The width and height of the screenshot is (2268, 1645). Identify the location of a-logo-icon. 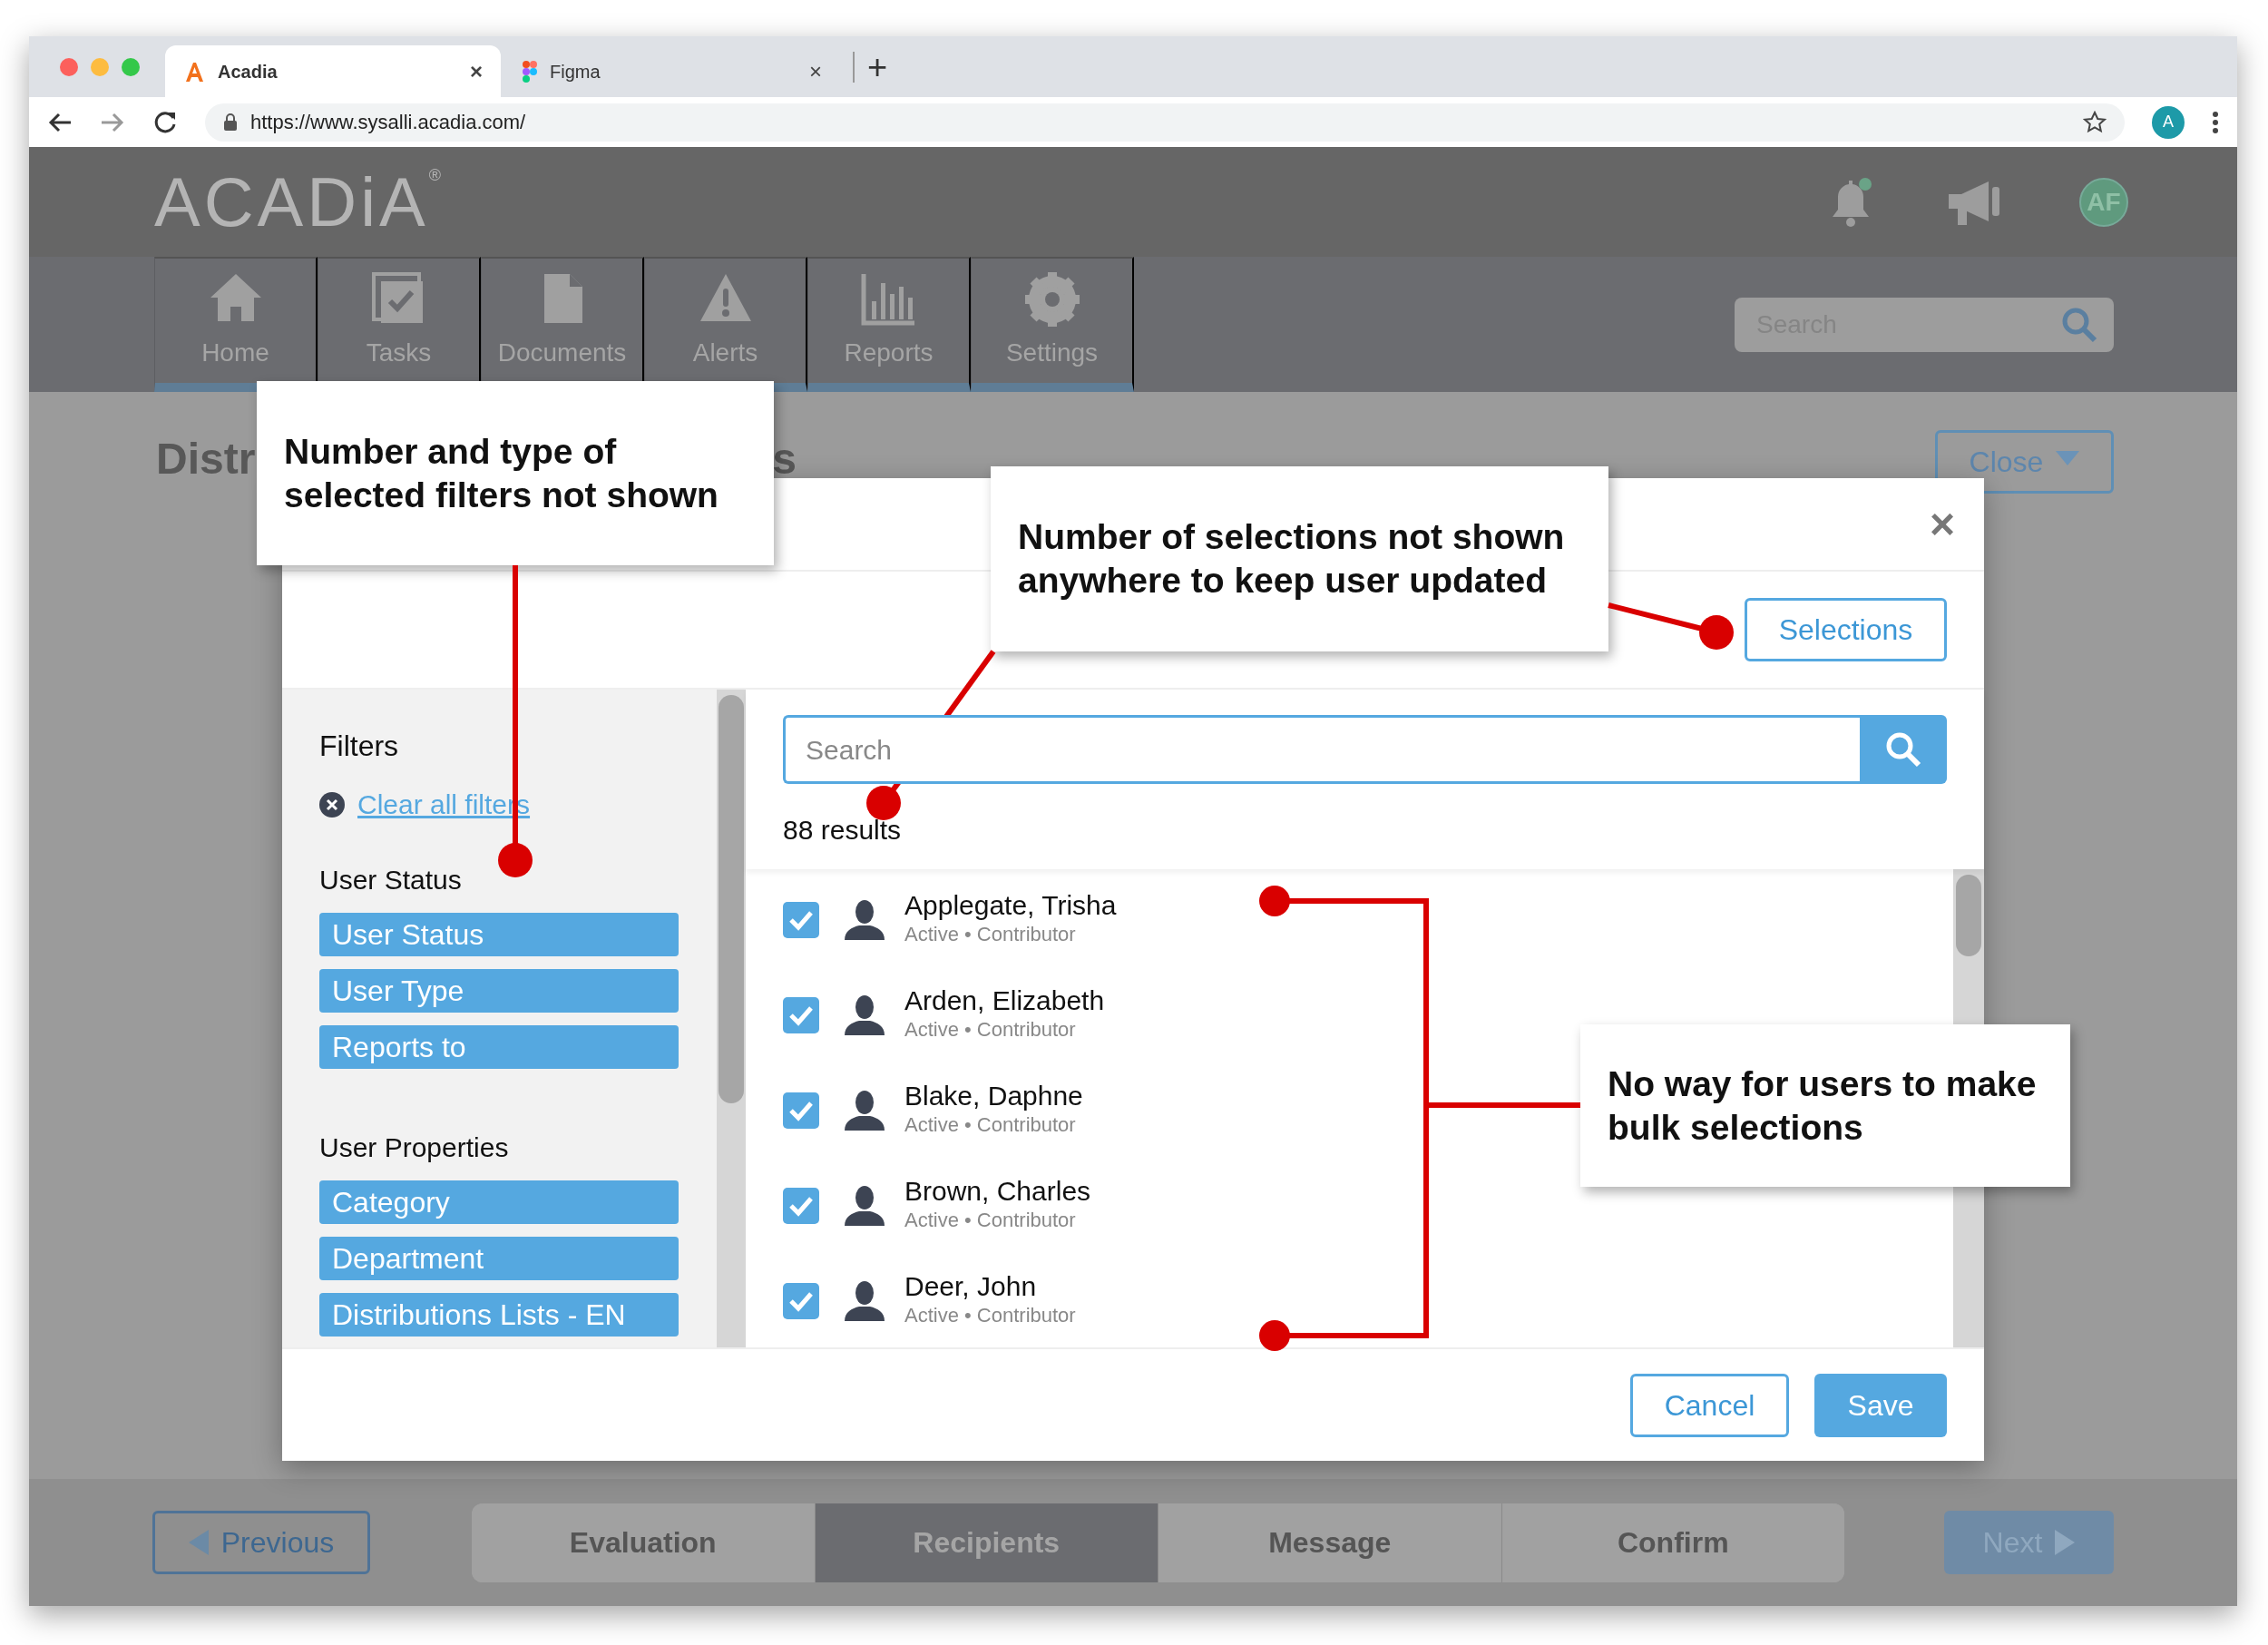
(194, 71).